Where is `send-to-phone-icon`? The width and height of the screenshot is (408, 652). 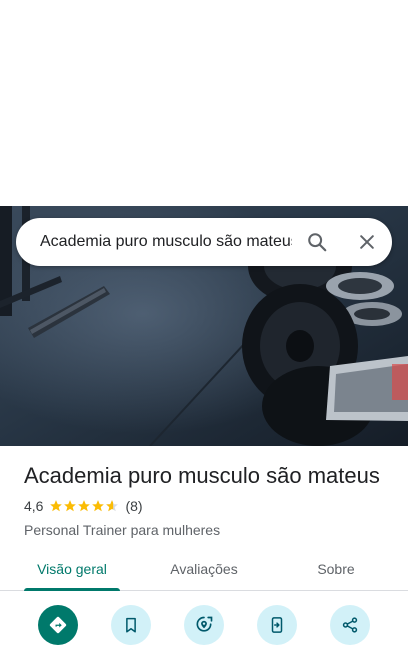 send-to-phone-icon is located at coordinates (277, 625).